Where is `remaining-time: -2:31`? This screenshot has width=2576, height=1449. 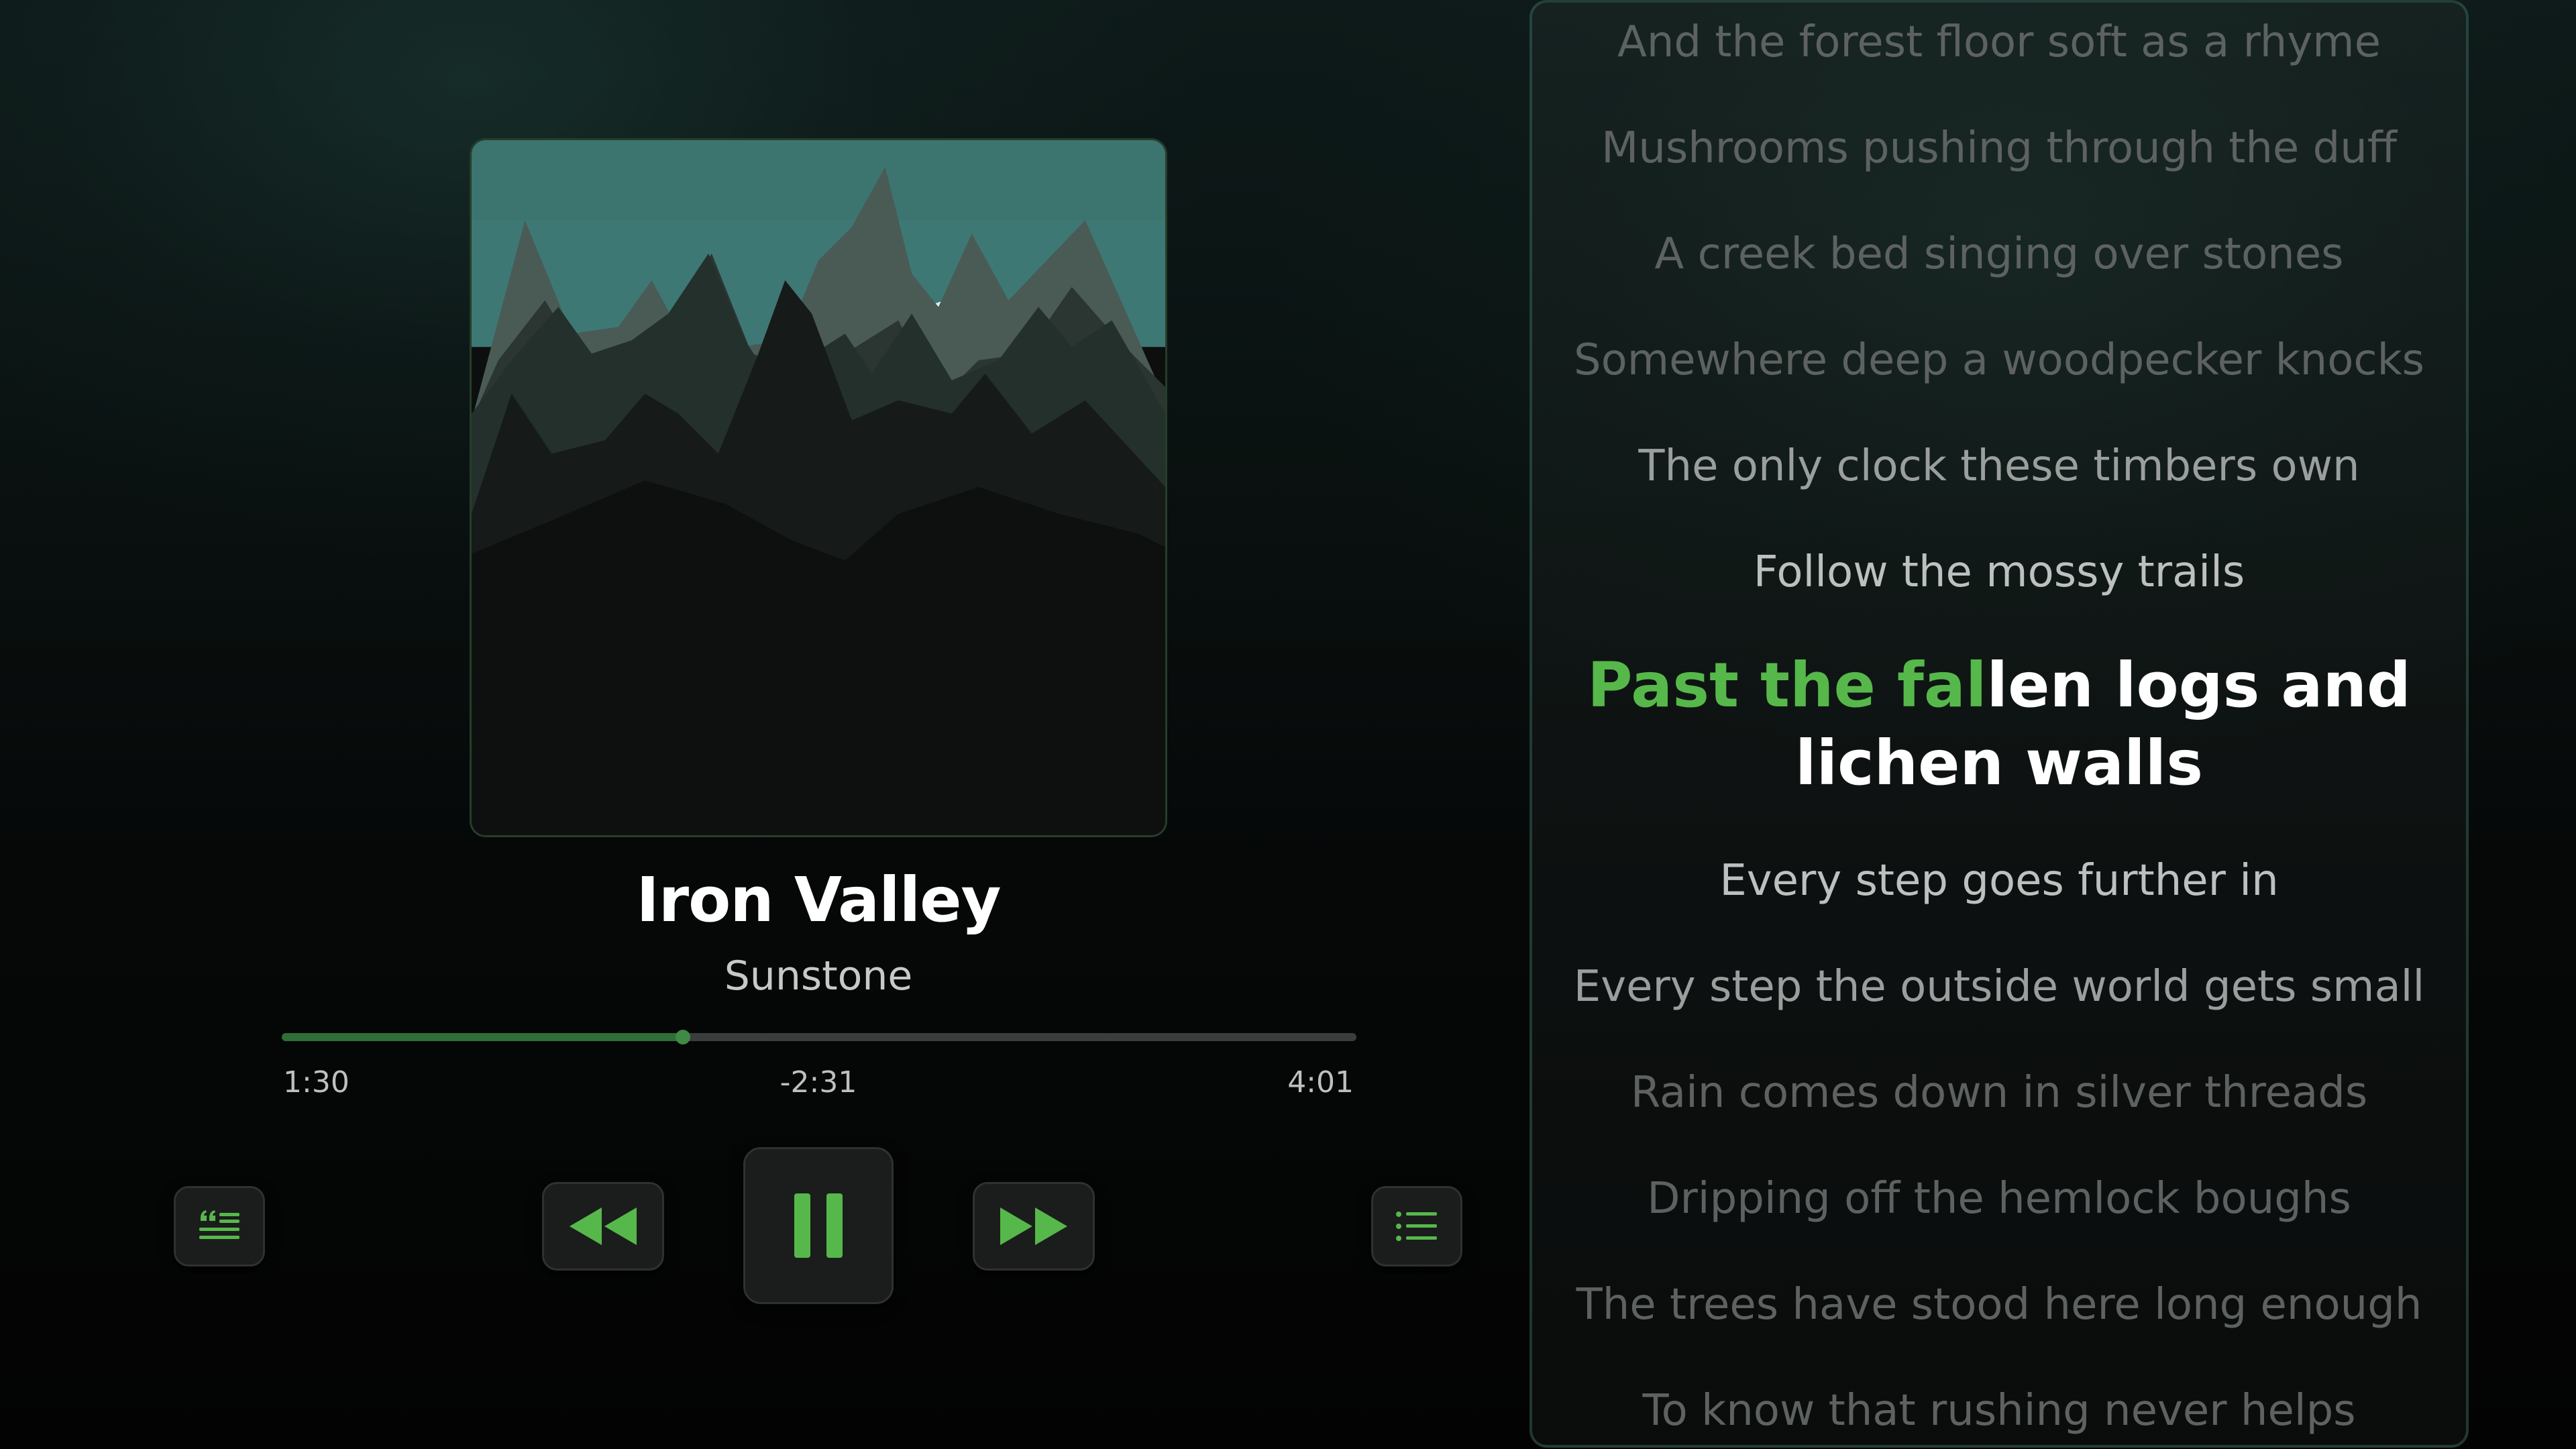
remaining-time: -2:31 is located at coordinates (818, 1082).